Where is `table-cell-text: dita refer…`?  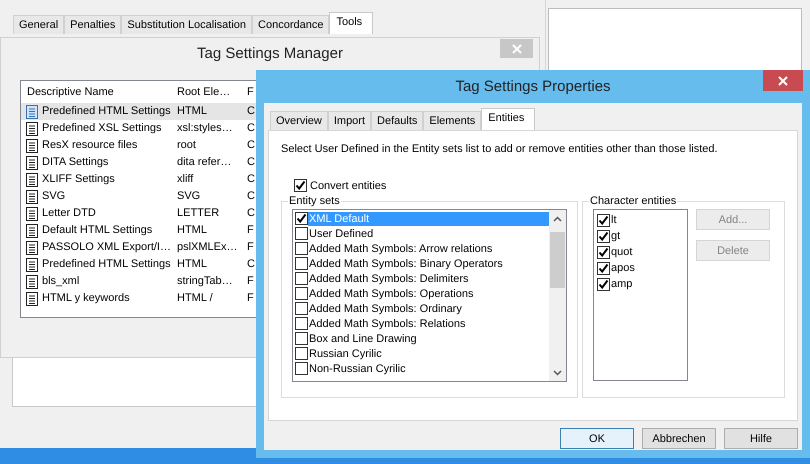
table-cell-text: dita refer… is located at coordinates (204, 162).